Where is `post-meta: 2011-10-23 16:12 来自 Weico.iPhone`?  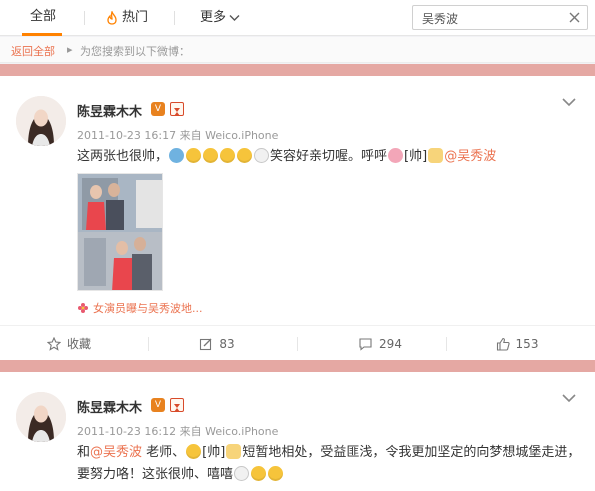 post-meta: 2011-10-23 16:12 来自 Weico.iPhone is located at coordinates (177, 431).